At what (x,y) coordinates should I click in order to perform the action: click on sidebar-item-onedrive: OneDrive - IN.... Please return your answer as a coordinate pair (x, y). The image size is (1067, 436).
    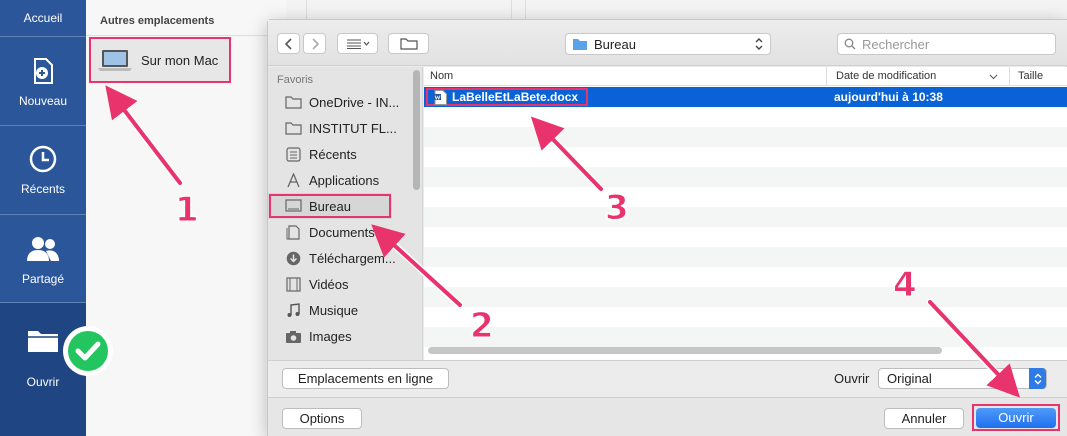
    Looking at the image, I should click on (339, 102).